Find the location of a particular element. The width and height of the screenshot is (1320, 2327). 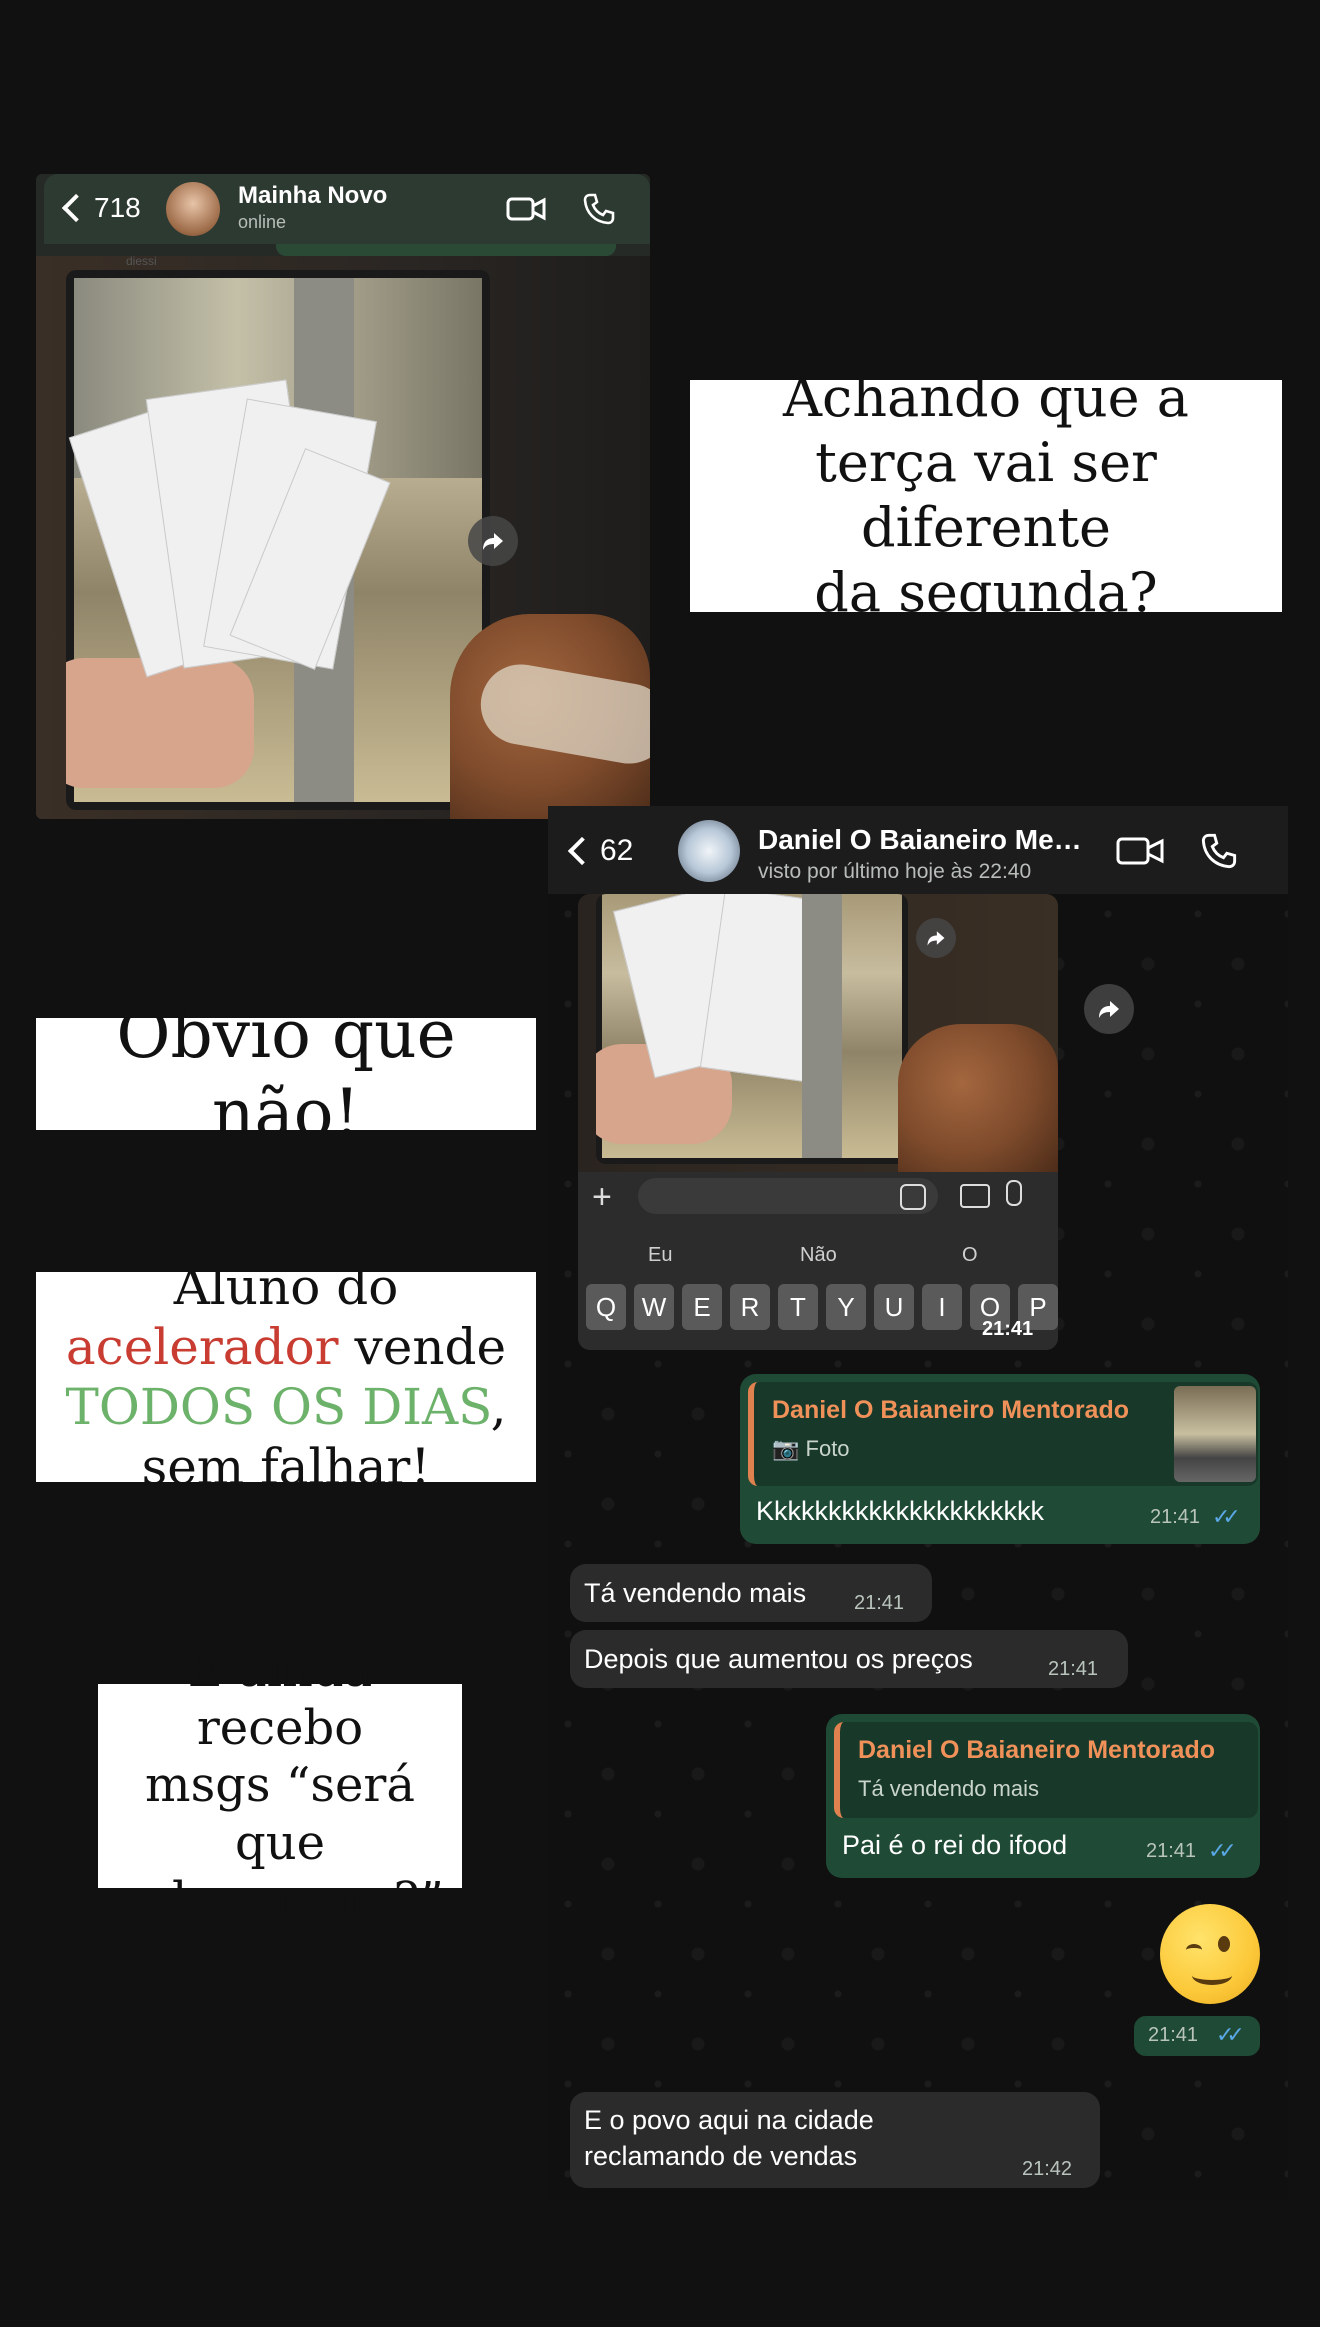

keyboard-area: + Eu Não O Q W E R T Y U I O P 21:41 is located at coordinates (818, 1261).